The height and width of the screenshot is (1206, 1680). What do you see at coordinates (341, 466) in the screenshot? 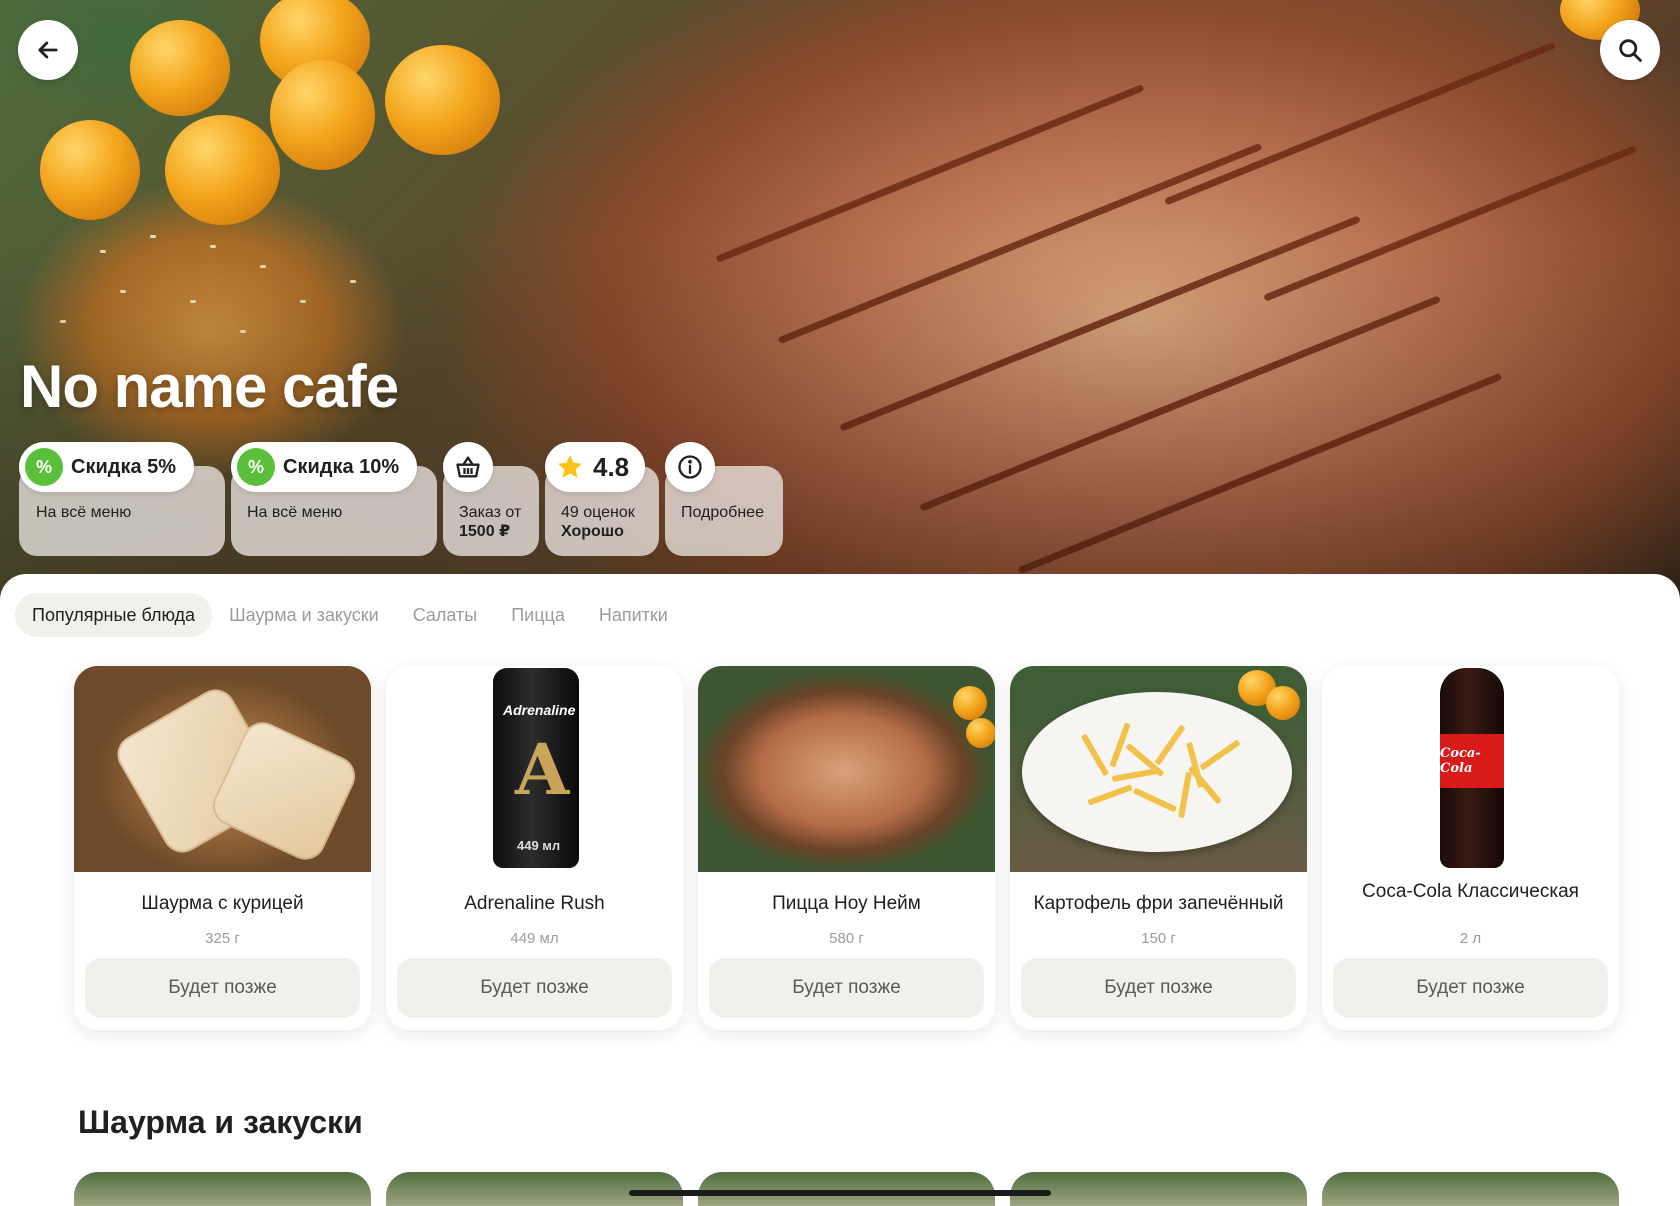
I see `discount-10-label: Скидка 10%` at bounding box center [341, 466].